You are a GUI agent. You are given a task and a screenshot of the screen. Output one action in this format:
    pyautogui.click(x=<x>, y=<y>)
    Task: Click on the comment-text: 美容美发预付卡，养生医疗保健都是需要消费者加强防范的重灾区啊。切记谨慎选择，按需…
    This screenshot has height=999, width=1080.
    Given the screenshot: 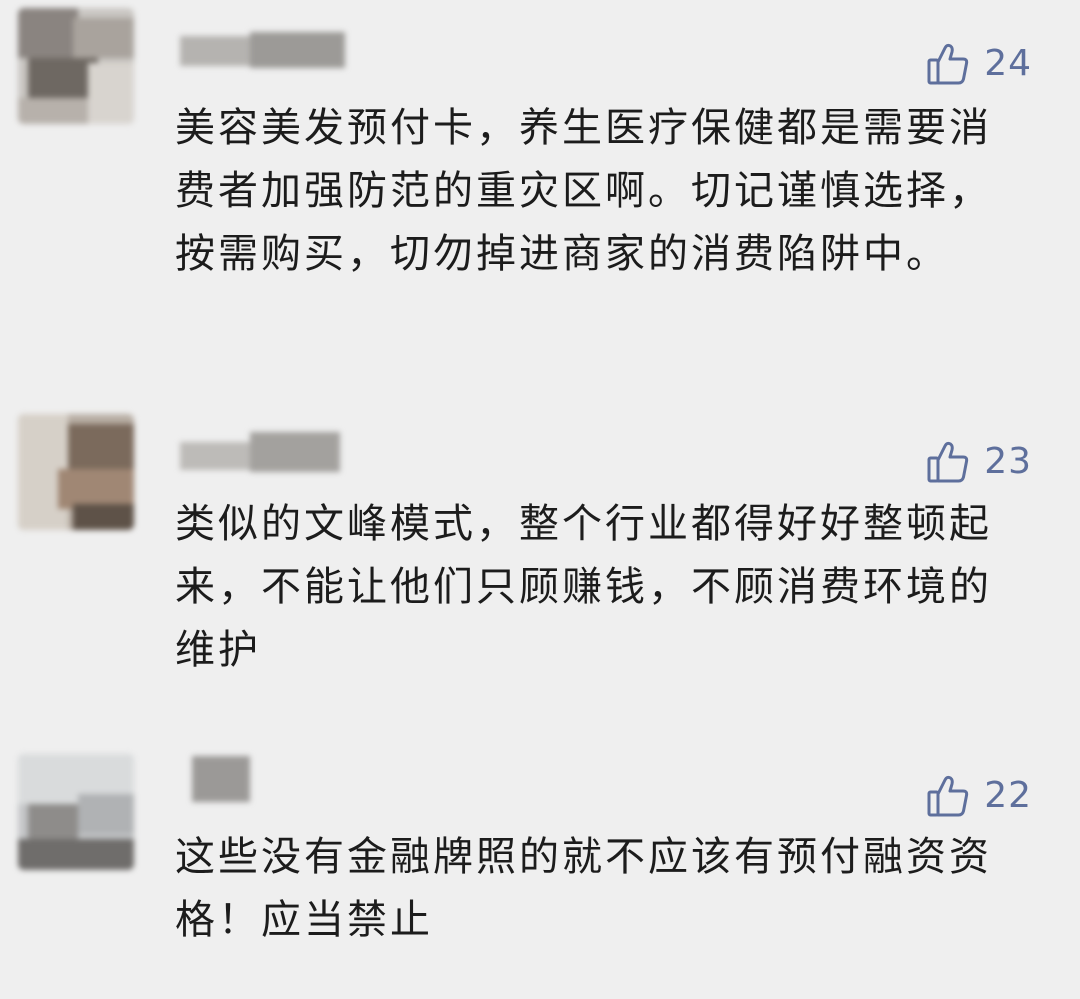 What is the action you would take?
    pyautogui.click(x=583, y=191)
    